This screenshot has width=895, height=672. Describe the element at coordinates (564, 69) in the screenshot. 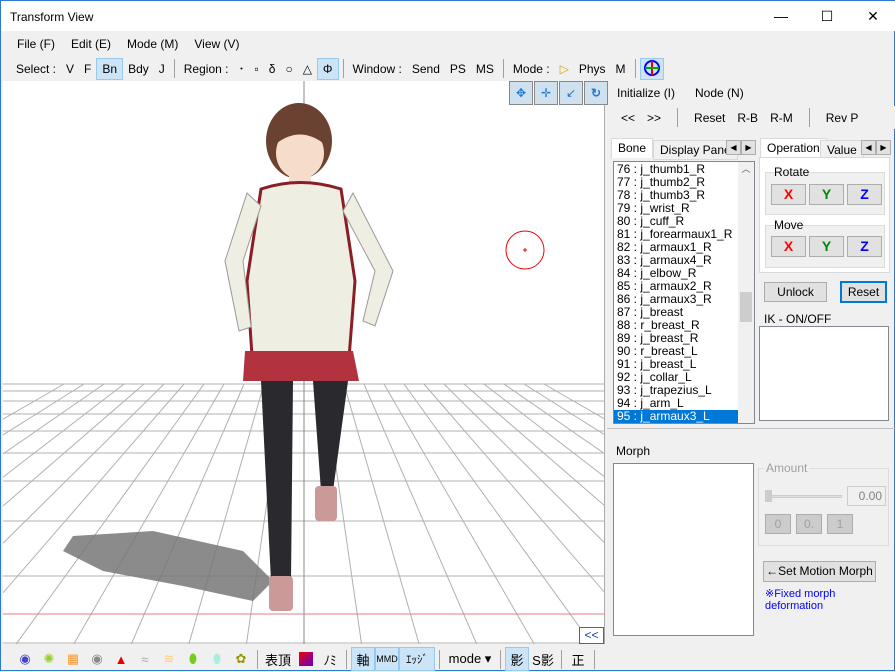

I see `play-button: ▷` at that location.